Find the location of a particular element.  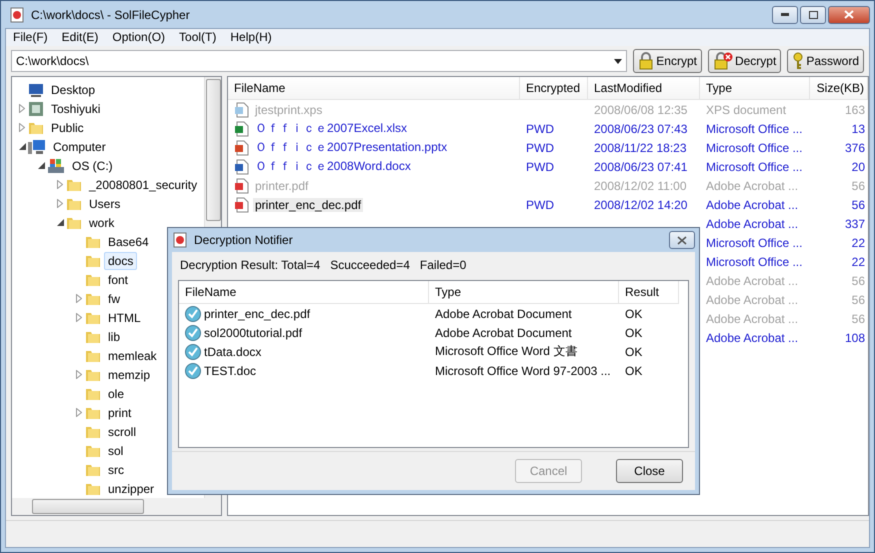

file-size: 13 is located at coordinates (858, 129).